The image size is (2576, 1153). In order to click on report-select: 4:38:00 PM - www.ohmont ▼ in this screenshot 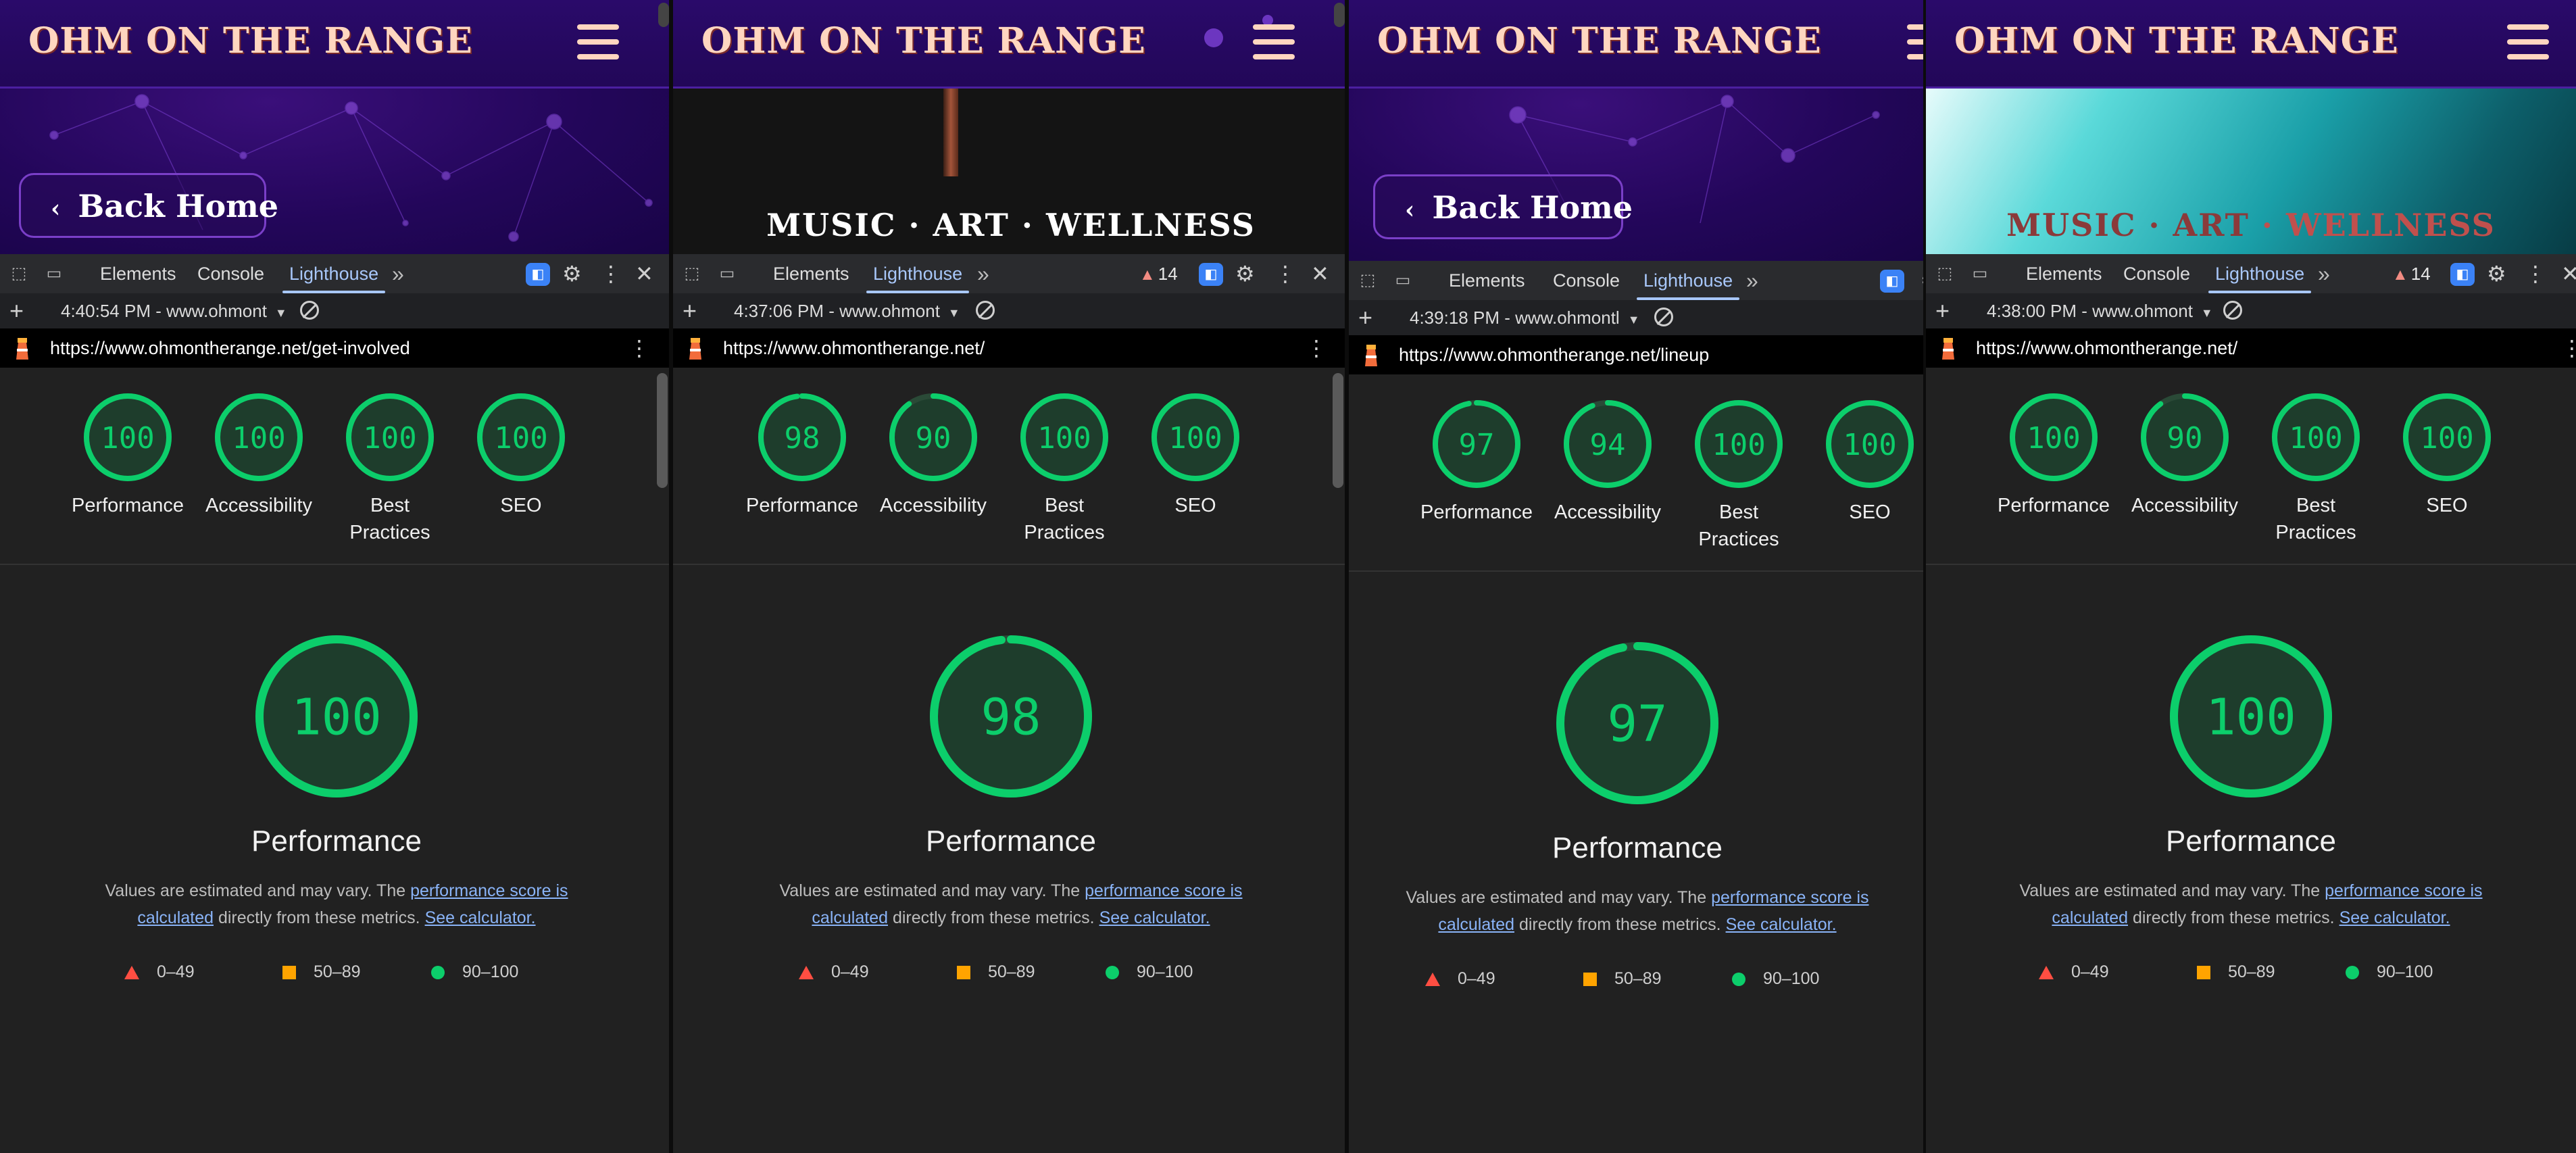, I will do `click(2100, 311)`.